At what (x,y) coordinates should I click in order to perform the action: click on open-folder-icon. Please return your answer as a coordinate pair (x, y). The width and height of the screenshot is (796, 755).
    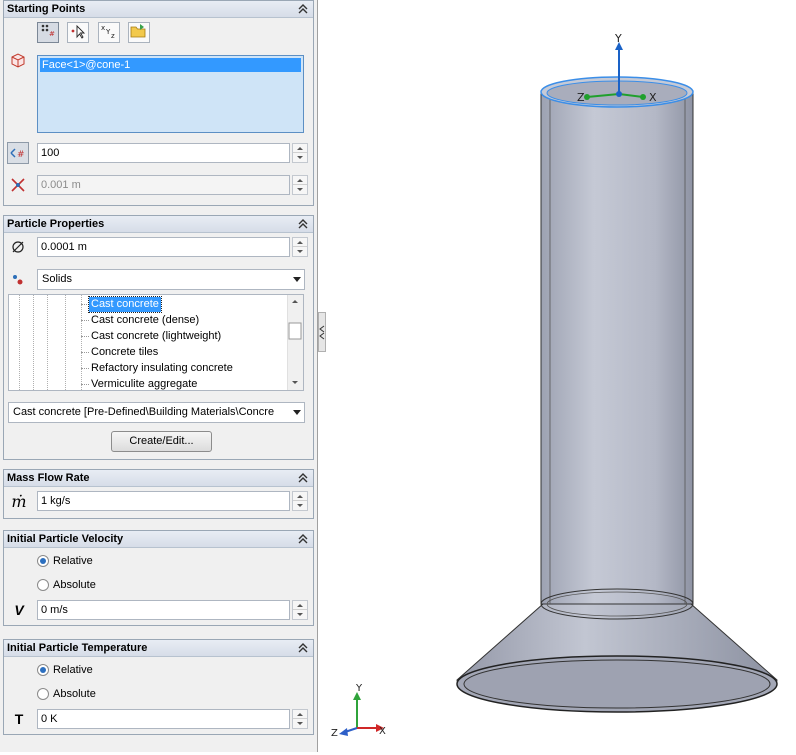
    Looking at the image, I should click on (138, 31).